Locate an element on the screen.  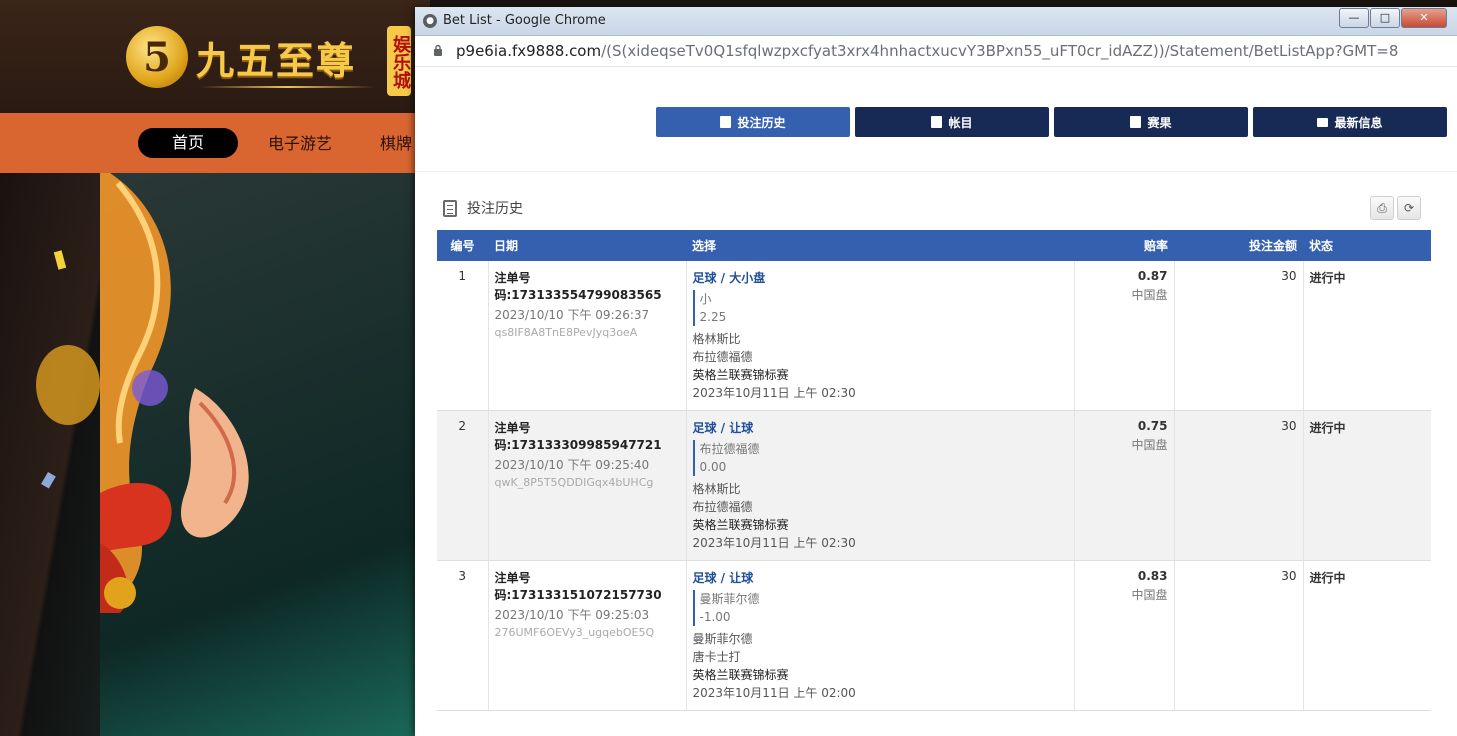
window-controls: — □ ✕ is located at coordinates (1393, 18).